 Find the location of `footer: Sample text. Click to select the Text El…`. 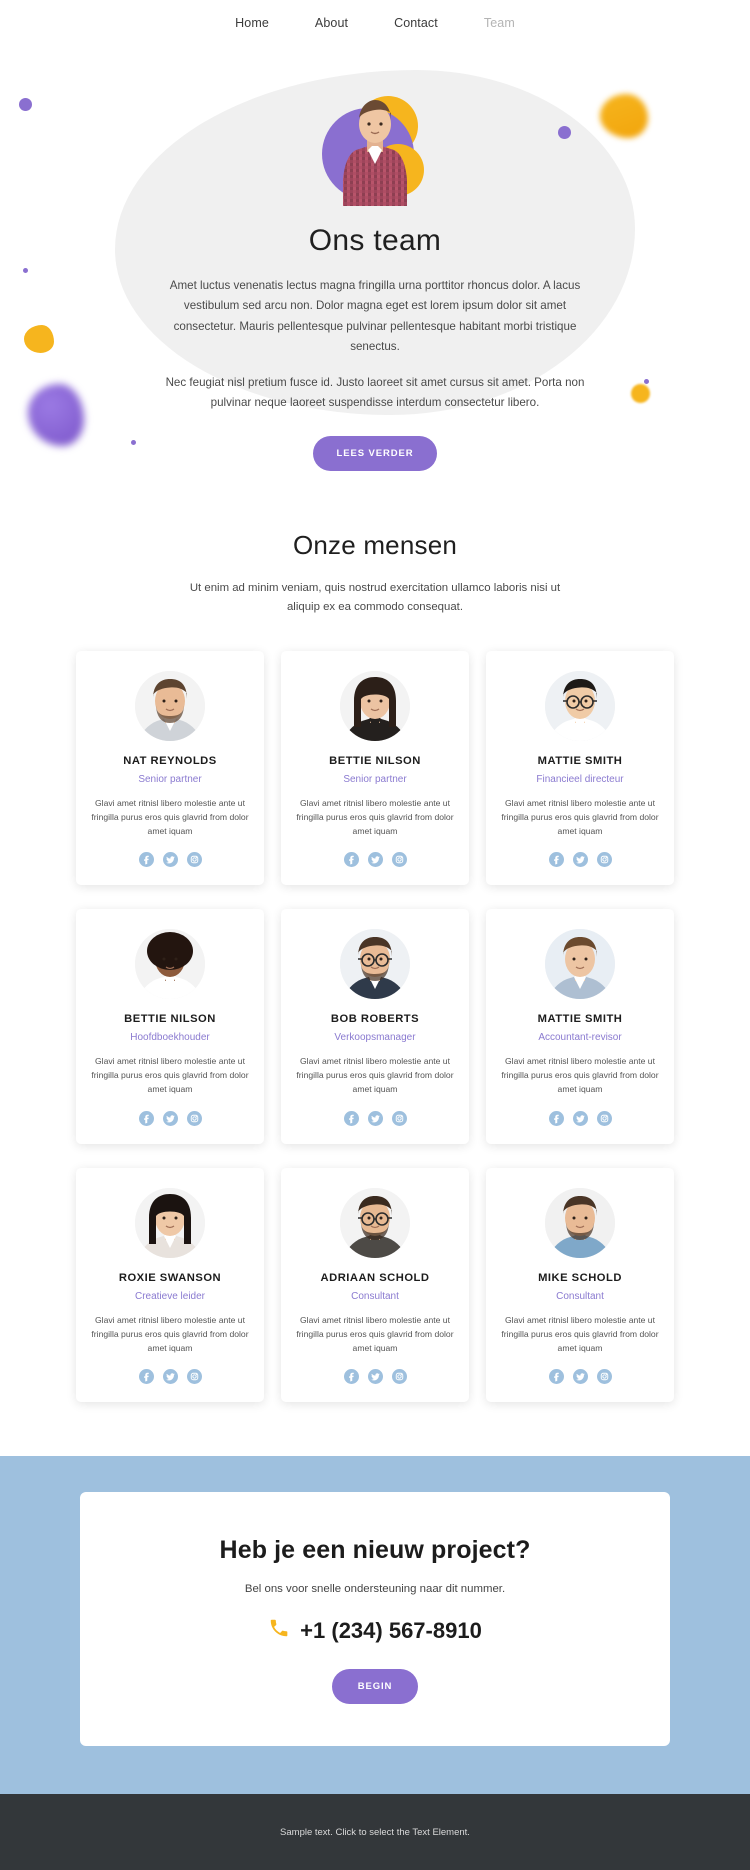

footer: Sample text. Click to select the Text El… is located at coordinates (375, 1832).